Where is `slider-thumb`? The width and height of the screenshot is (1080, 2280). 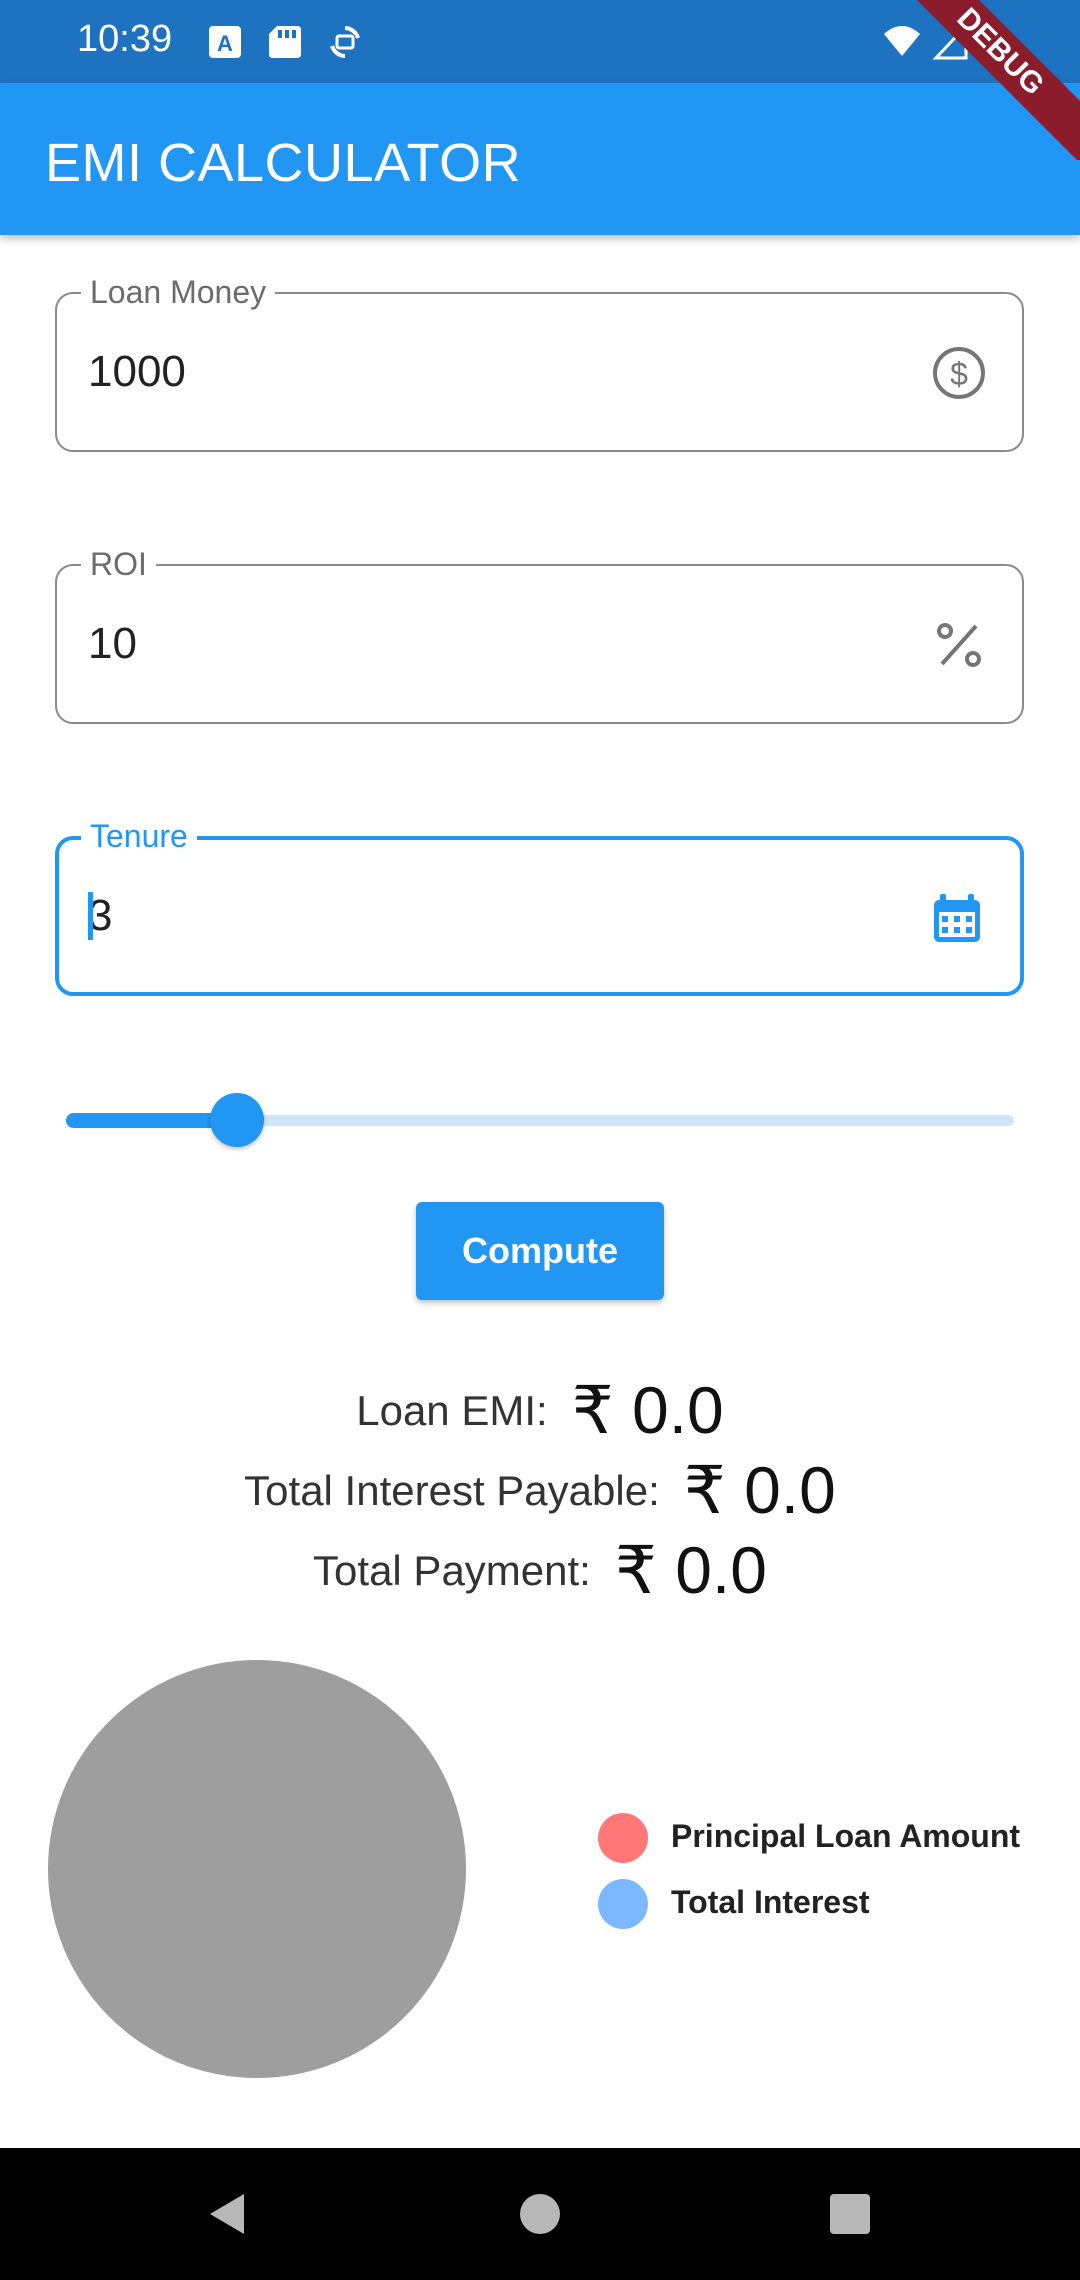
slider-thumb is located at coordinates (237, 1120).